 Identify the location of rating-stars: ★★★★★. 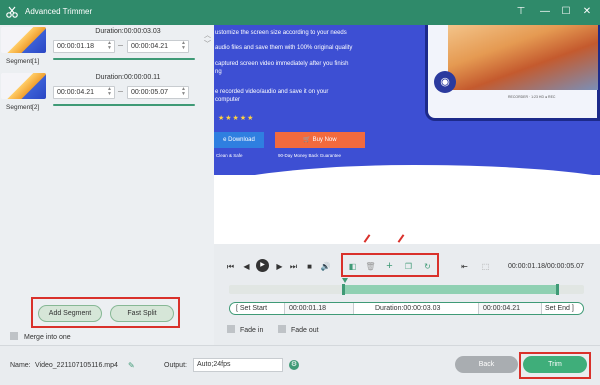
(236, 118).